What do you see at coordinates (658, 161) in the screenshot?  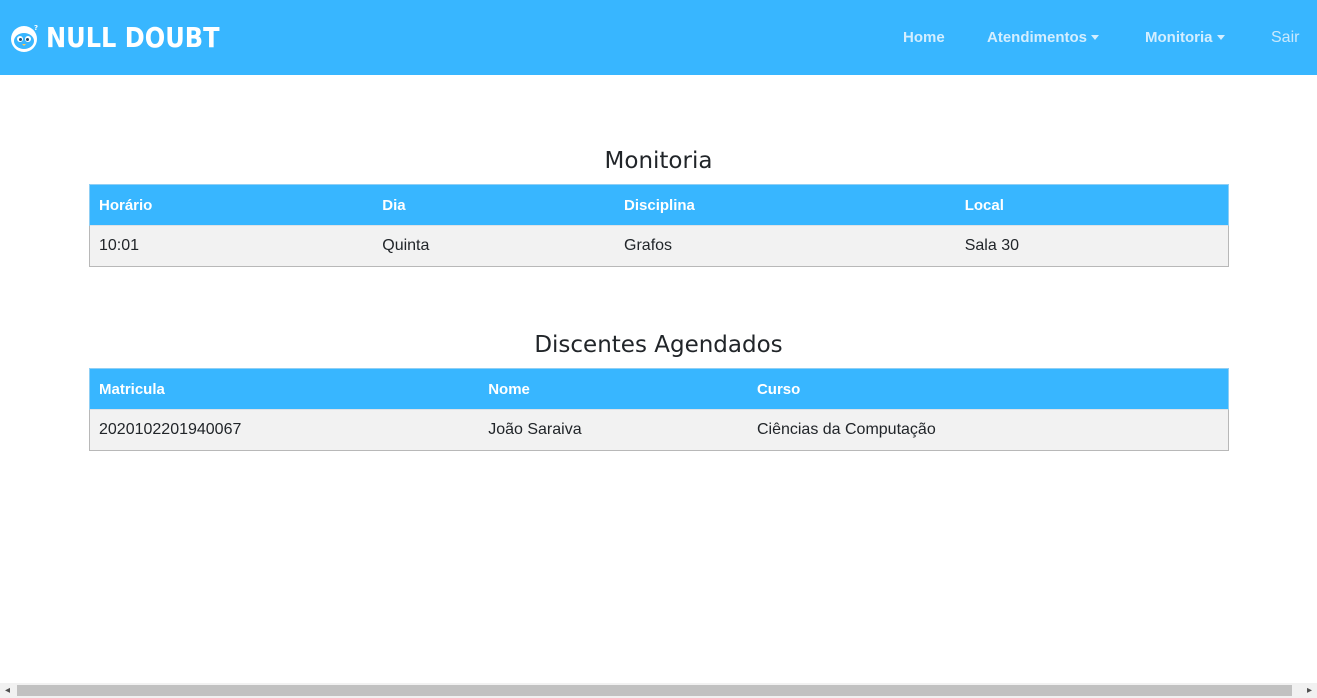 I see `monitoria-title: Monitoria` at bounding box center [658, 161].